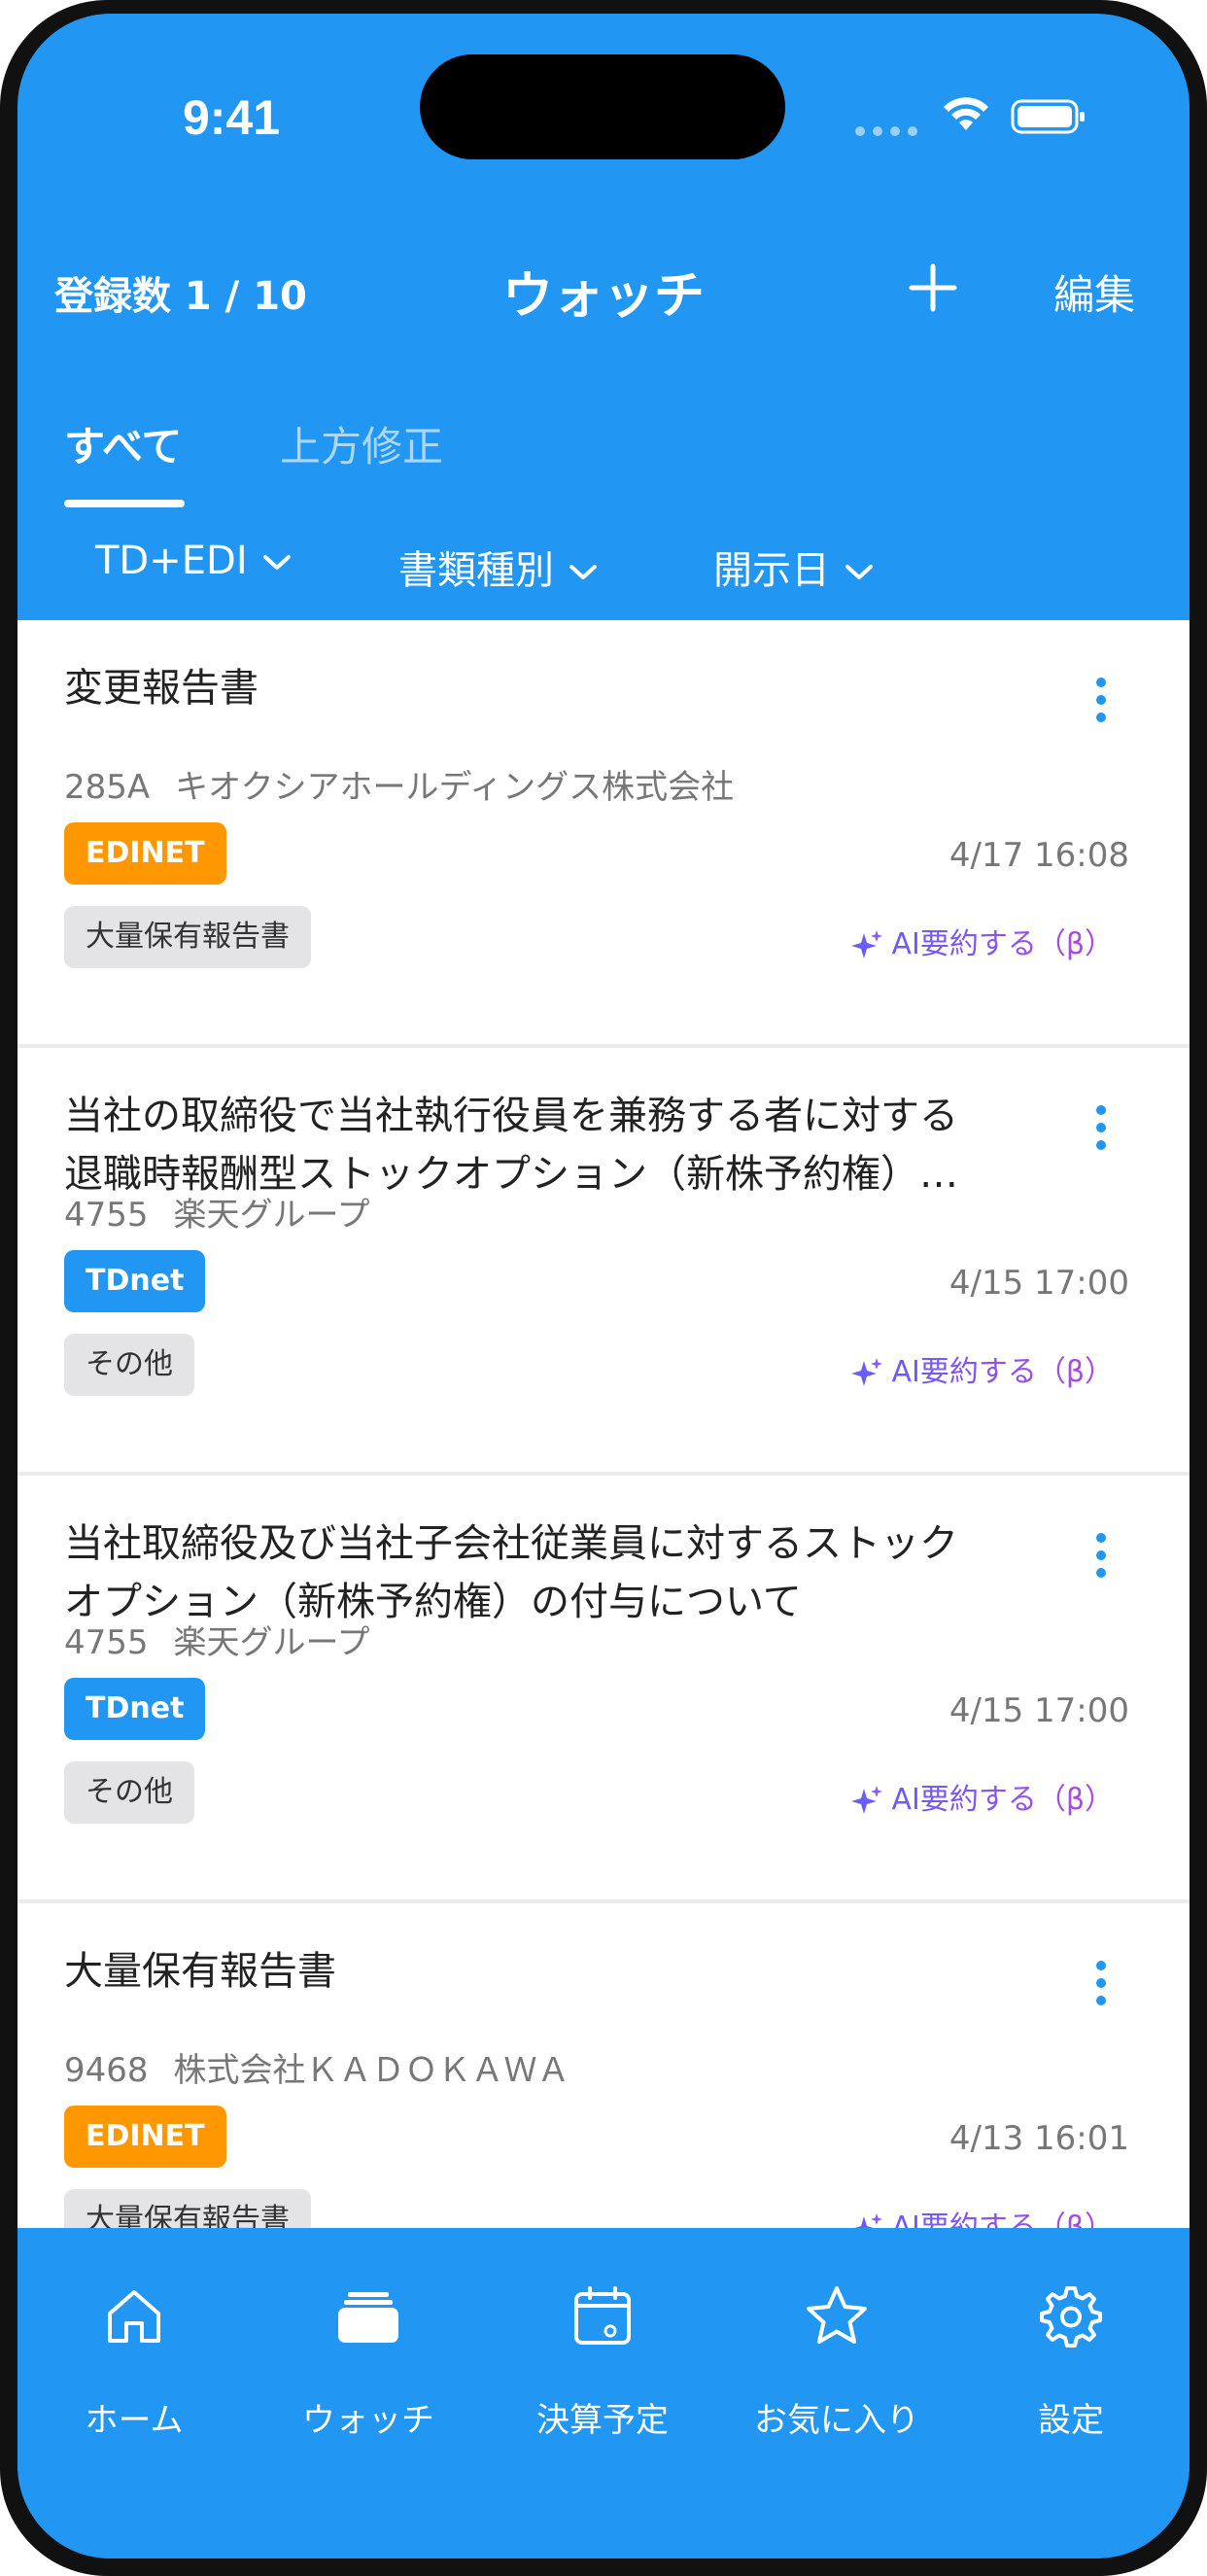  Describe the element at coordinates (134, 2317) in the screenshot. I see `home-icon` at that location.